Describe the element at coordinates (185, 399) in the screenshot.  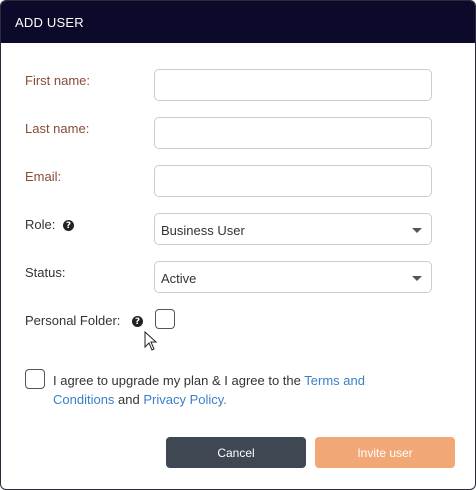
I see `privacy-policy-link: Privacy Policy.` at that location.